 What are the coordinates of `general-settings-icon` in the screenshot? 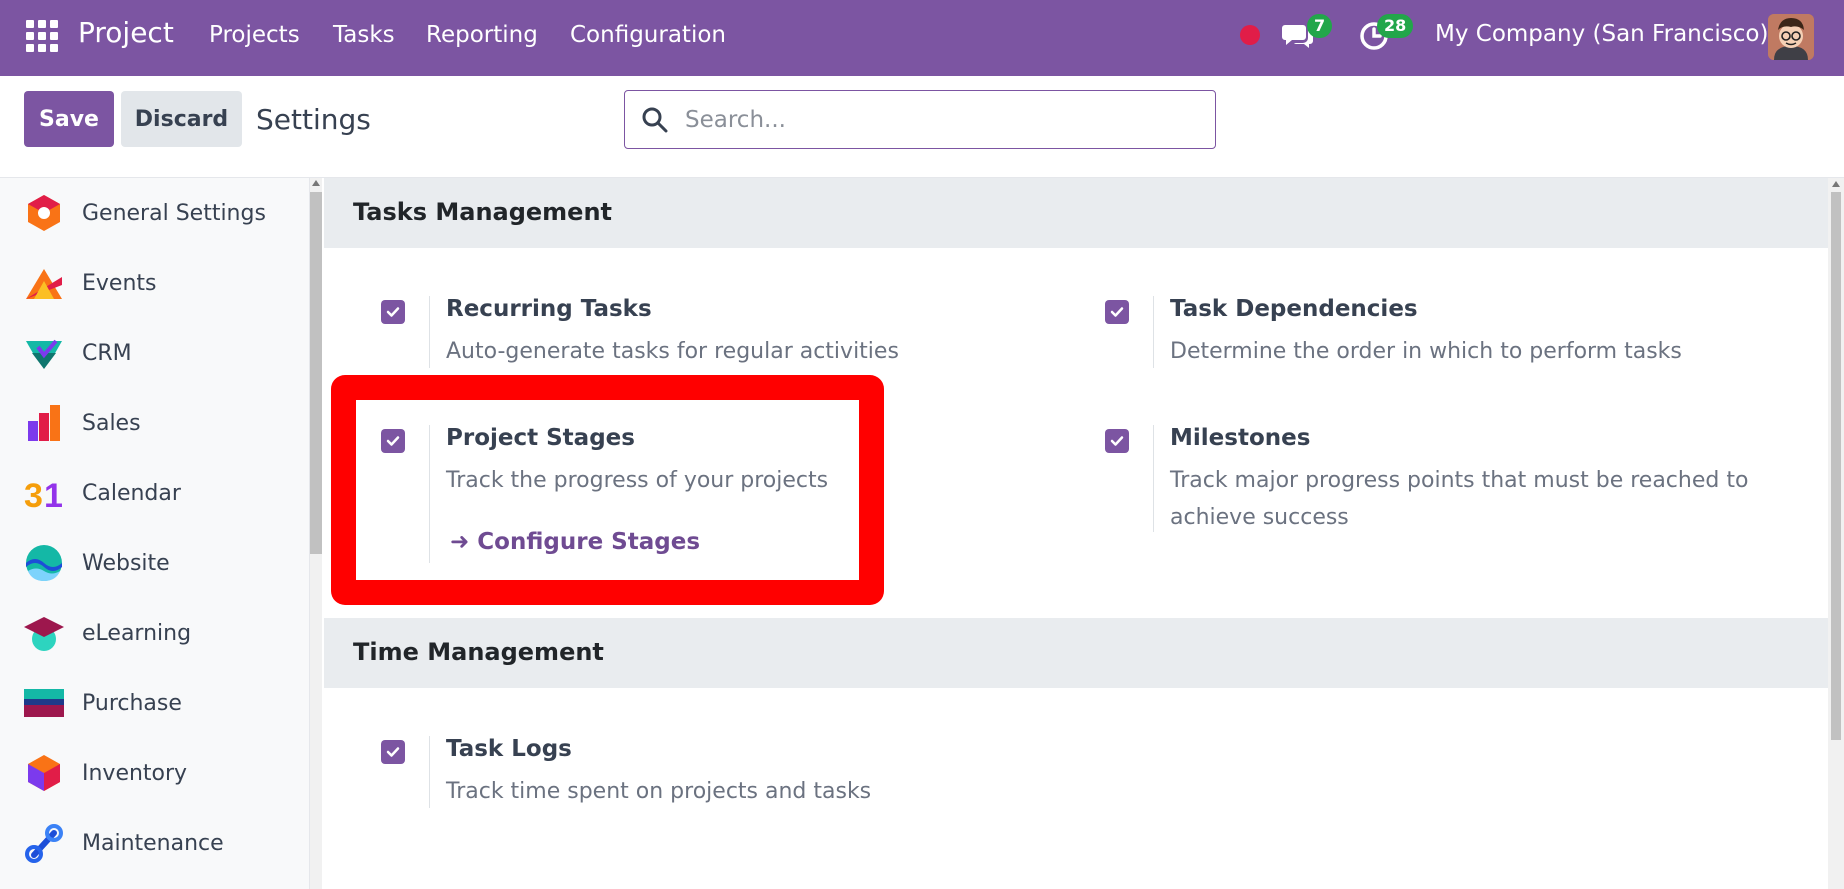 It's located at (44, 213).